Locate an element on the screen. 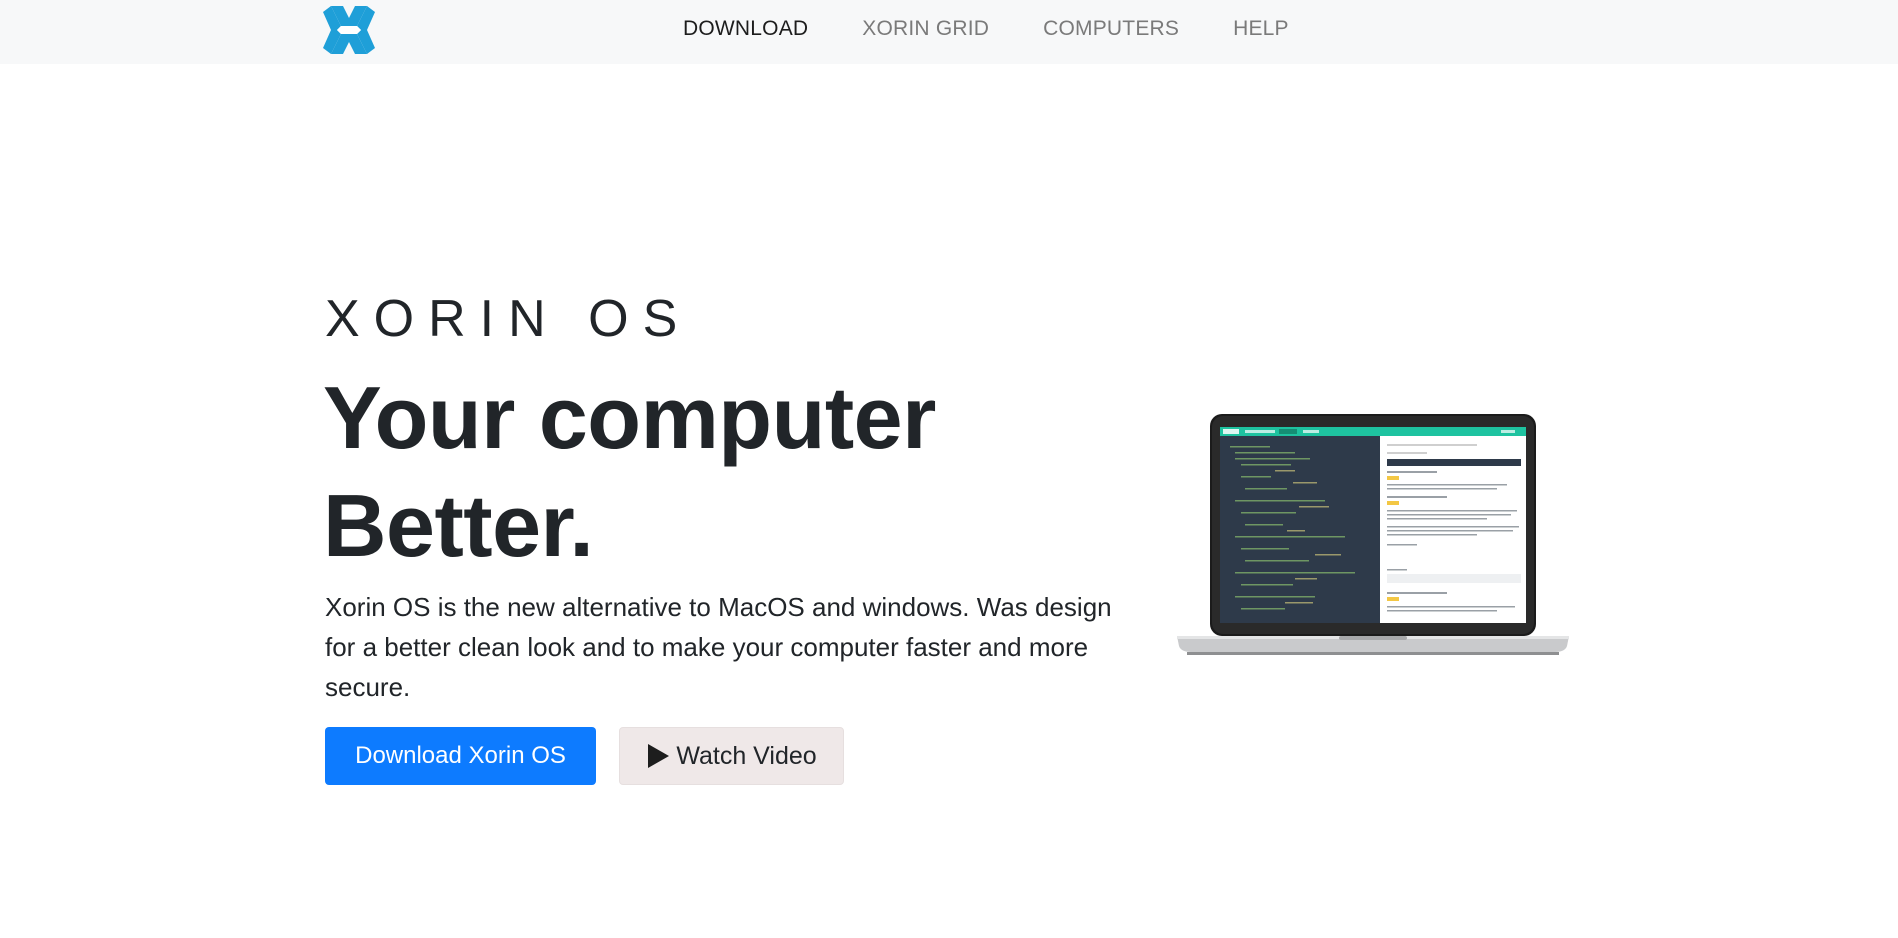 The height and width of the screenshot is (938, 1898). watch-video-button: Watch Video is located at coordinates (731, 756).